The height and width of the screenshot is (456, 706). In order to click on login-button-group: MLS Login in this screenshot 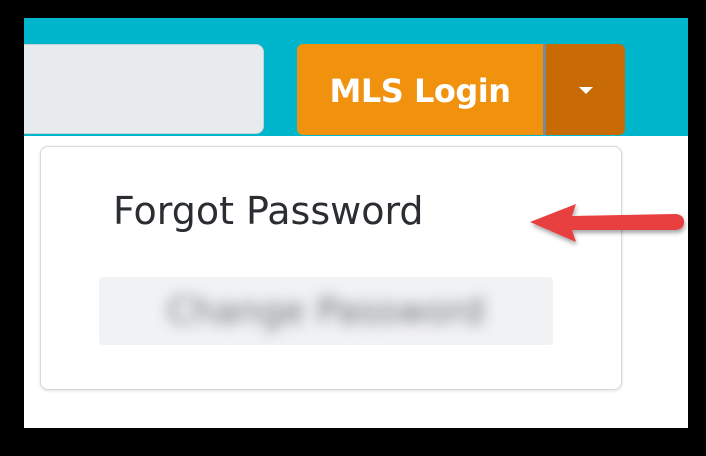, I will do `click(461, 89)`.